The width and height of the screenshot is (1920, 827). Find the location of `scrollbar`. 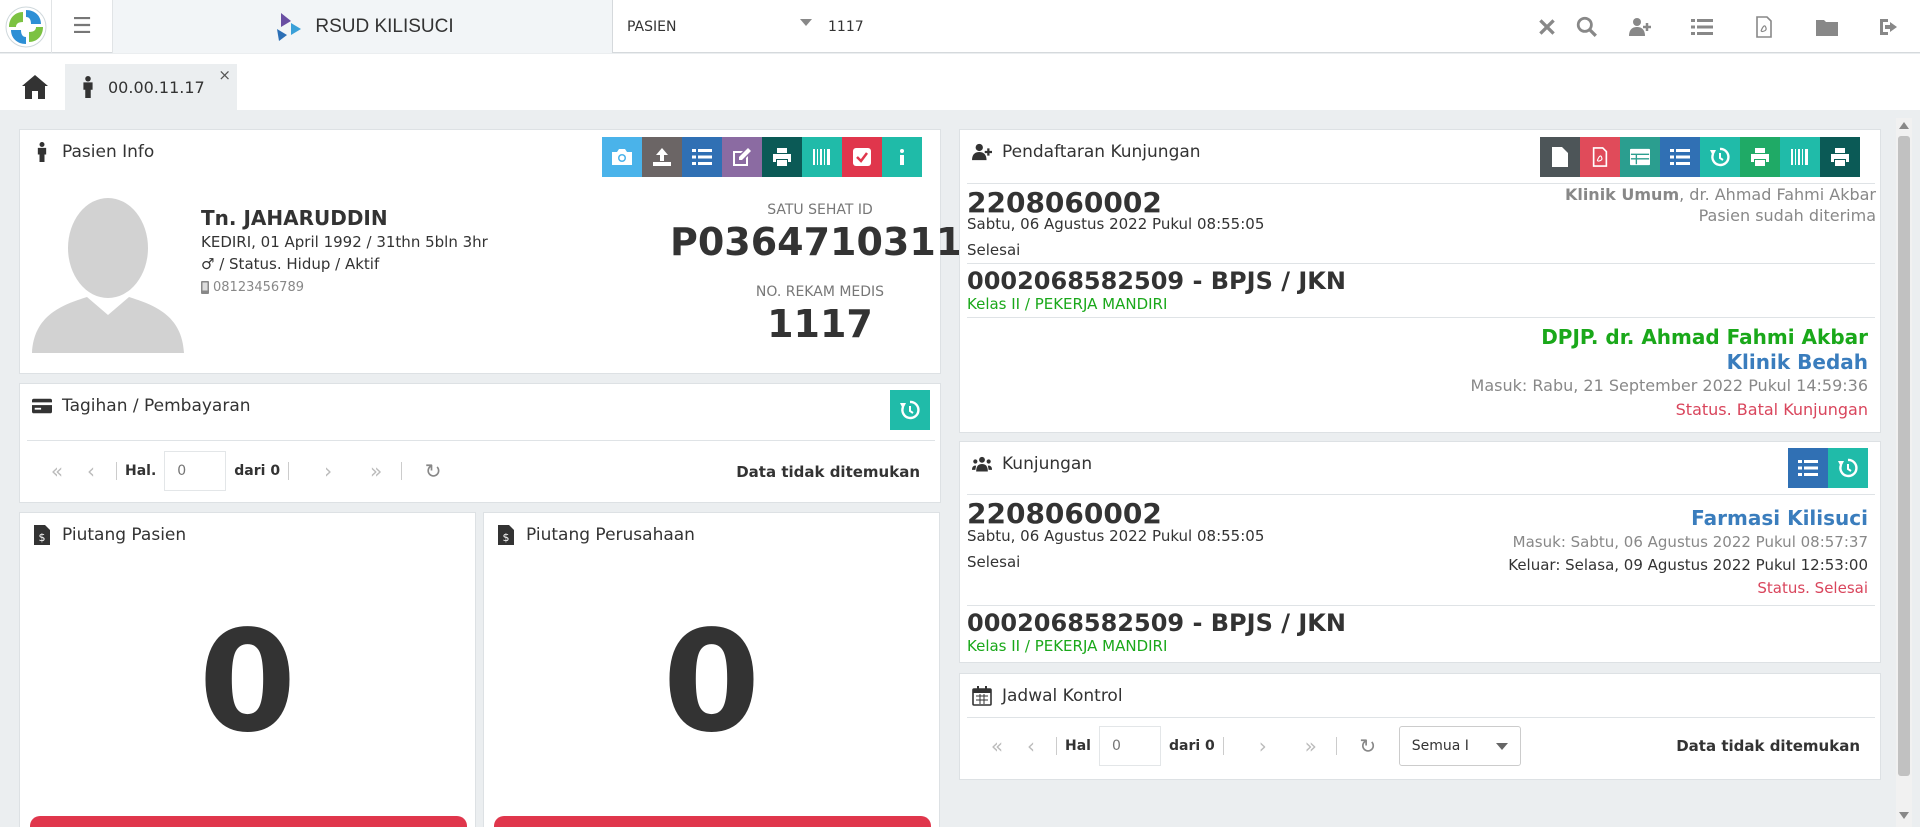

scrollbar is located at coordinates (1904, 472).